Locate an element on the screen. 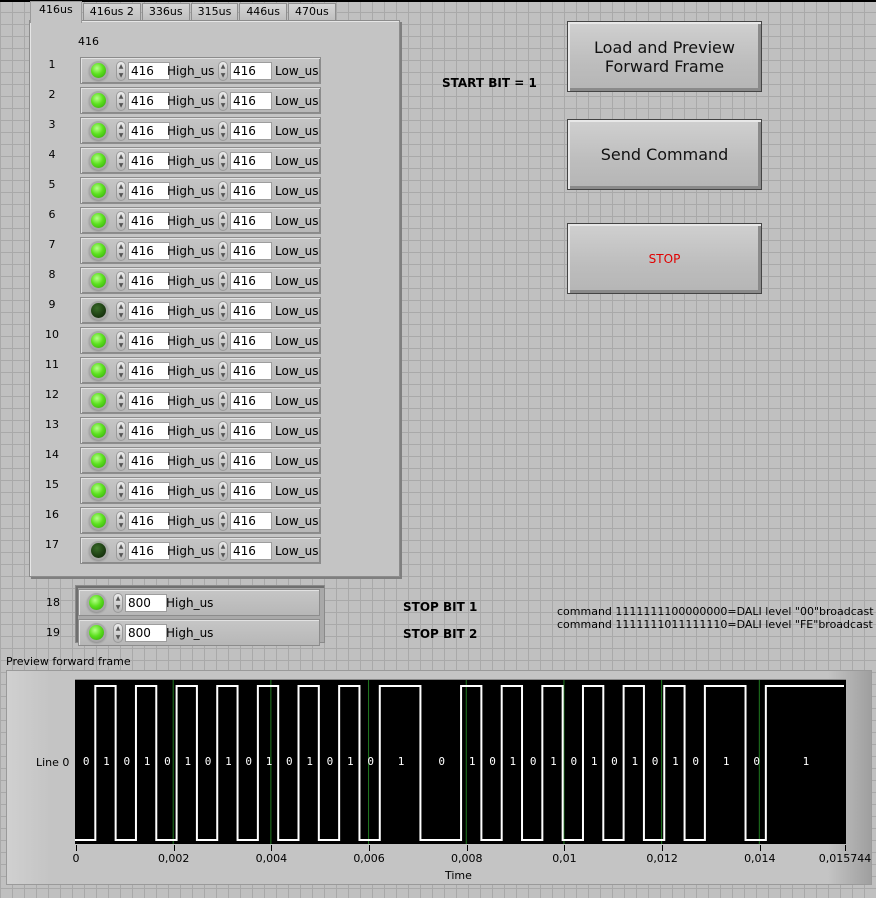 The image size is (876, 898). tab-336us: 336us is located at coordinates (165, 12).